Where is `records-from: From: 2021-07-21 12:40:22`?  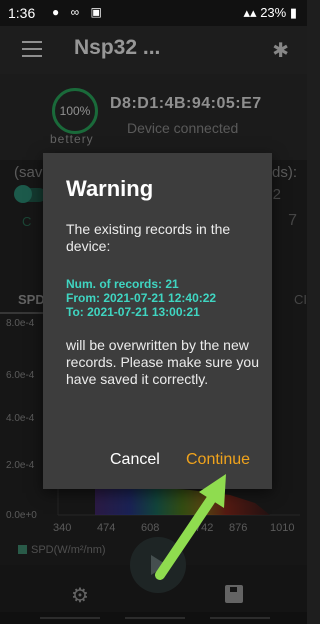 records-from: From: 2021-07-21 12:40:22 is located at coordinates (141, 298).